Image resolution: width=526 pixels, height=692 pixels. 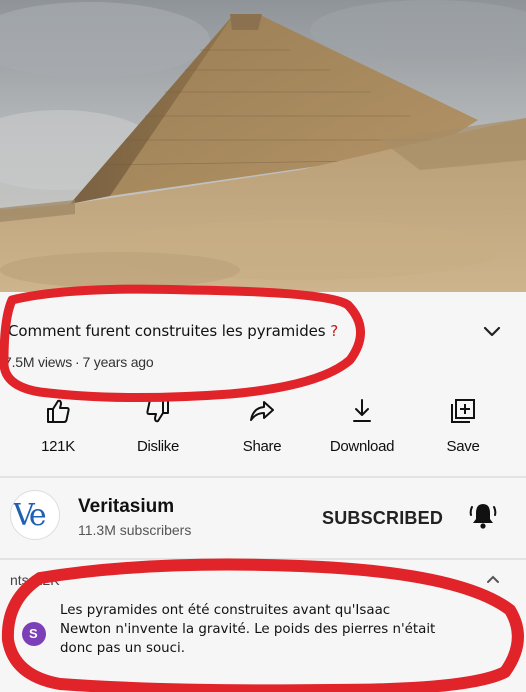 What do you see at coordinates (118, 362) in the screenshot?
I see `upload-age: 7 years ago` at bounding box center [118, 362].